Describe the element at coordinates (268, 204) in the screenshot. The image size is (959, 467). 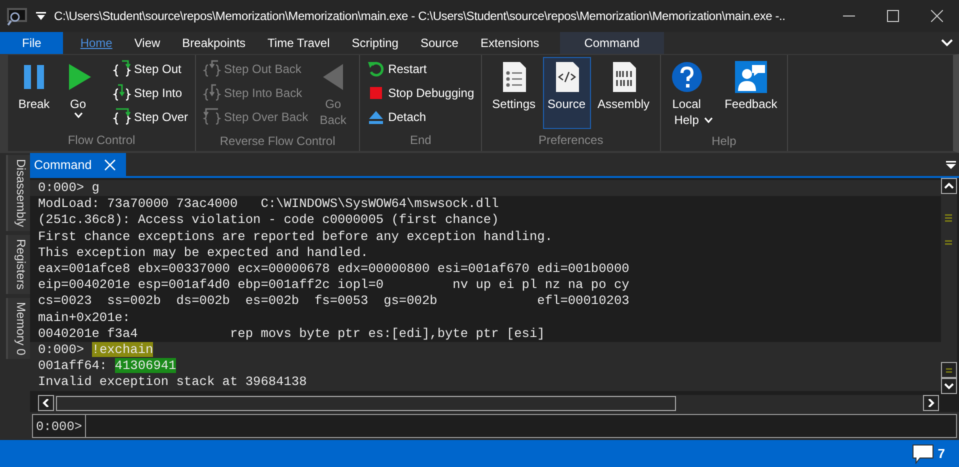
I see `output-line: ModLoad: 73a70000 73ac4000 C:\WINDOWS\SysWOW64\mswsock.dll` at that location.